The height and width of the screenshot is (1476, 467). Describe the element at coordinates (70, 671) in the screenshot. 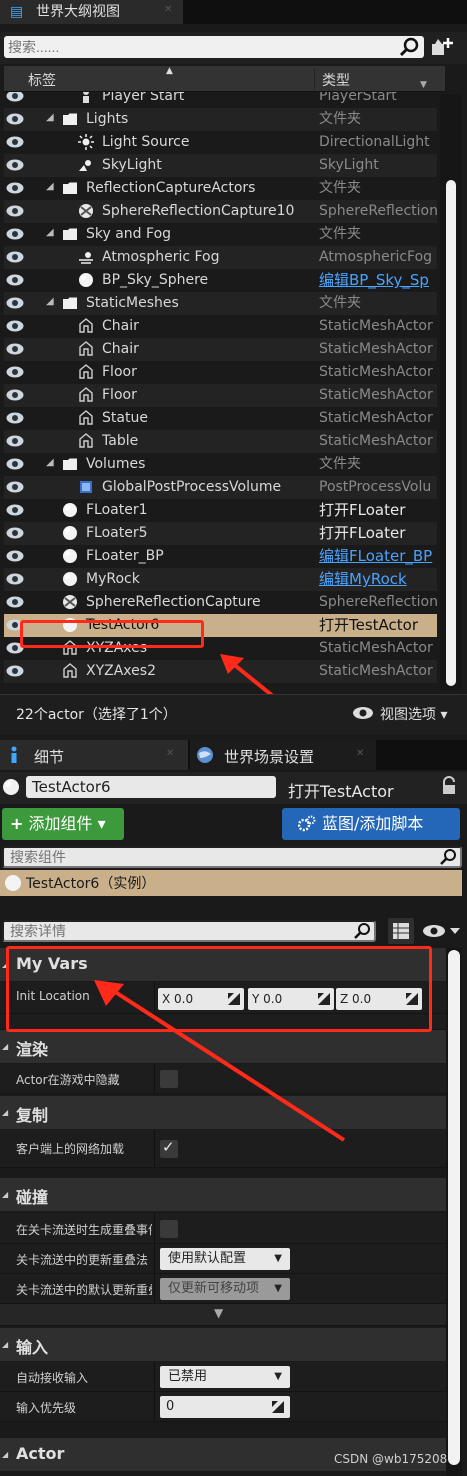

I see `mesh-icon` at that location.